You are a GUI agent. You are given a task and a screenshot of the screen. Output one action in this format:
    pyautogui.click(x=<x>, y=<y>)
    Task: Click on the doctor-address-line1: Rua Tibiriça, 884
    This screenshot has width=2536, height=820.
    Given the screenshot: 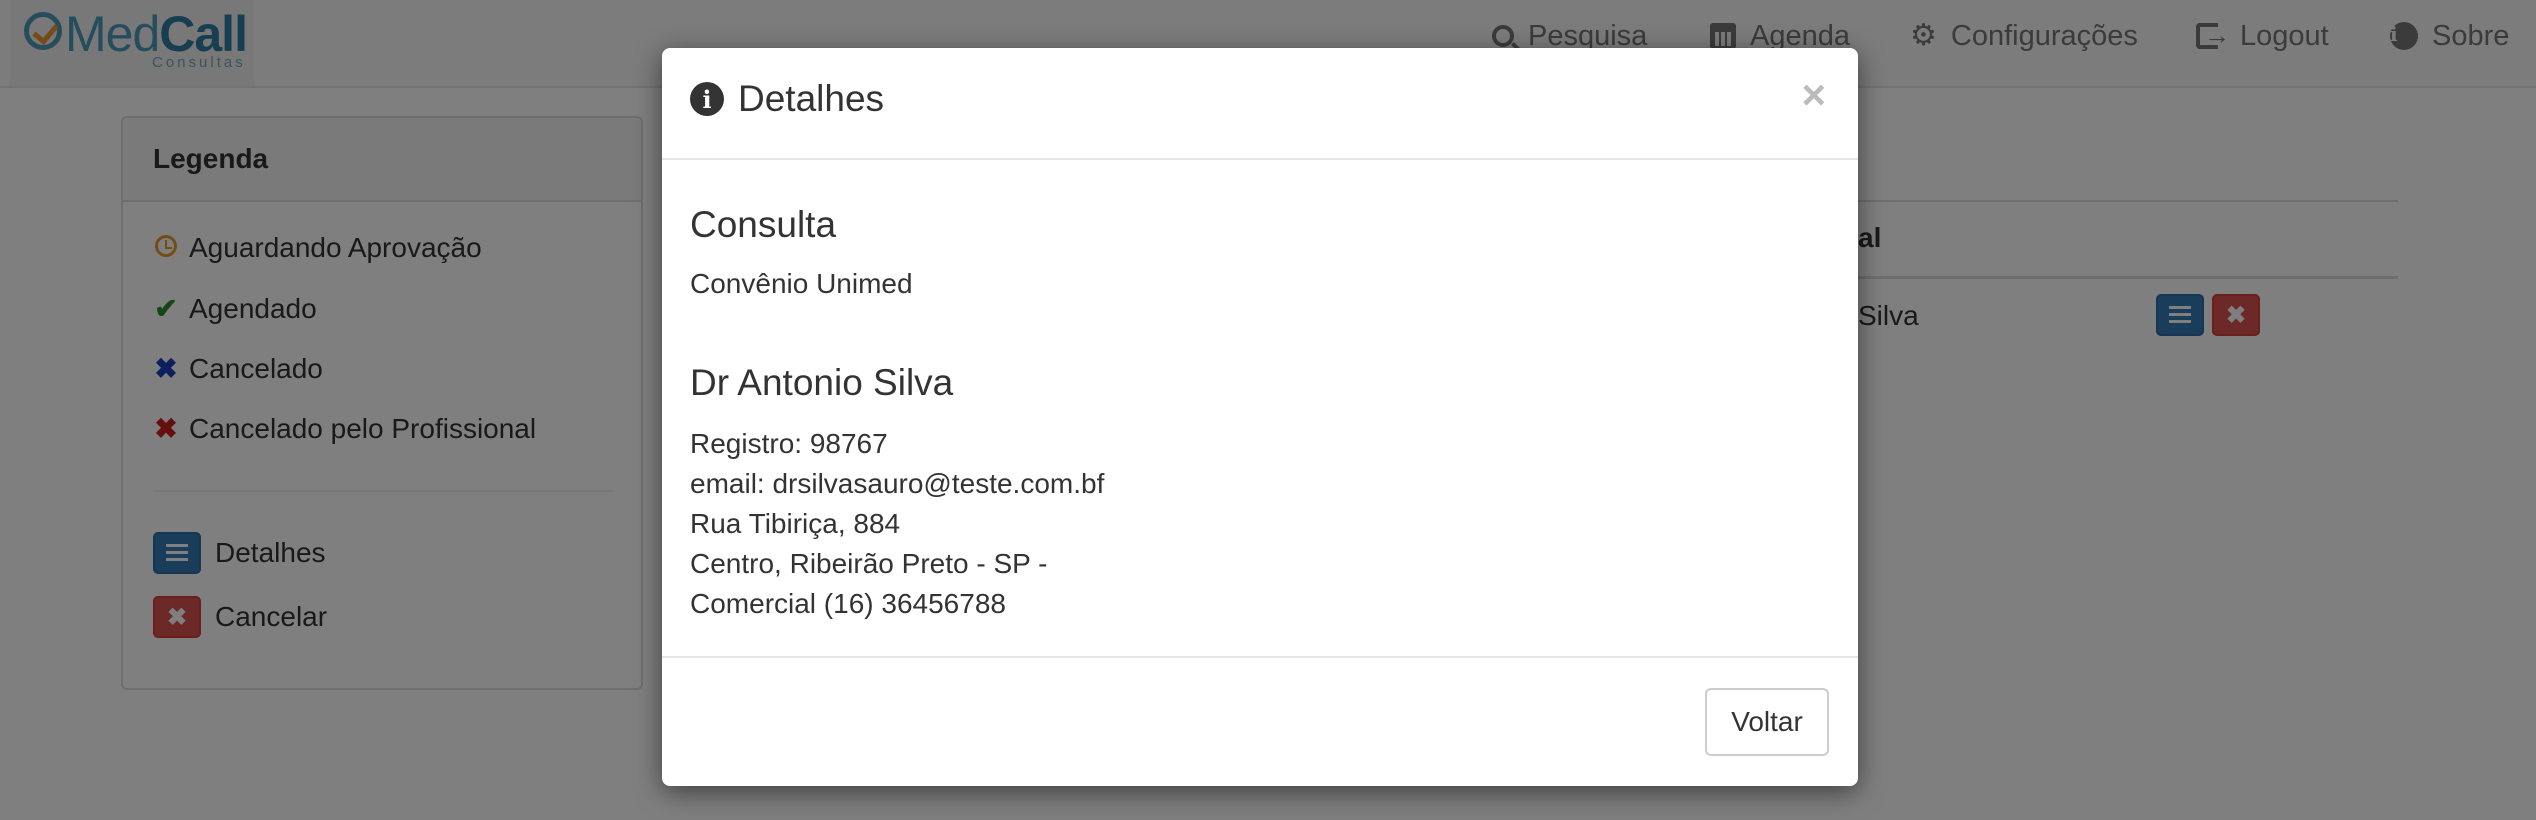 What is the action you would take?
    pyautogui.click(x=795, y=523)
    